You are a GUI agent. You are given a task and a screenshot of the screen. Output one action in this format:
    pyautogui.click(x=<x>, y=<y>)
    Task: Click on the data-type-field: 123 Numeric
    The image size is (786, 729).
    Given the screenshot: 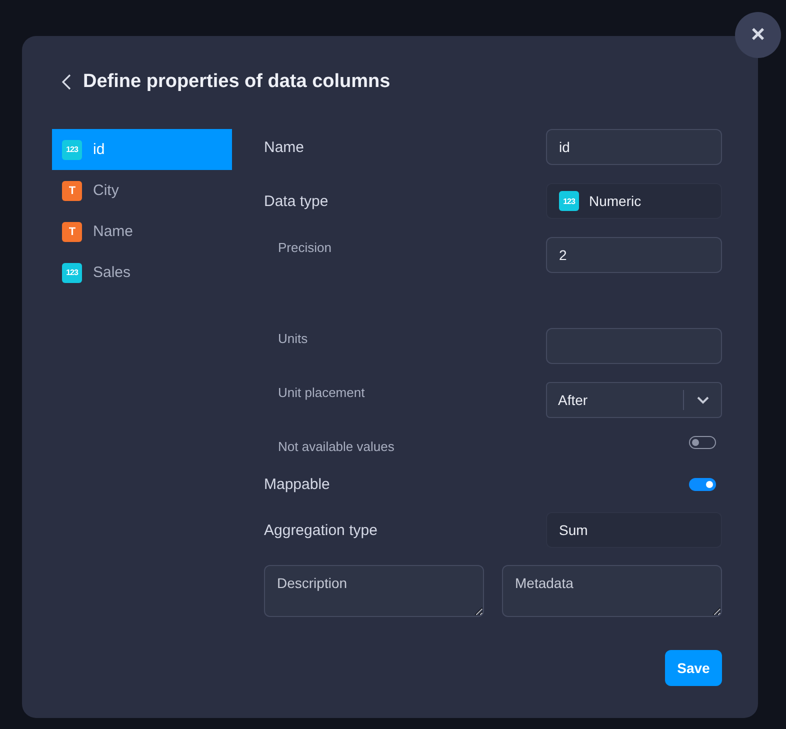 What is the action you would take?
    pyautogui.click(x=634, y=201)
    